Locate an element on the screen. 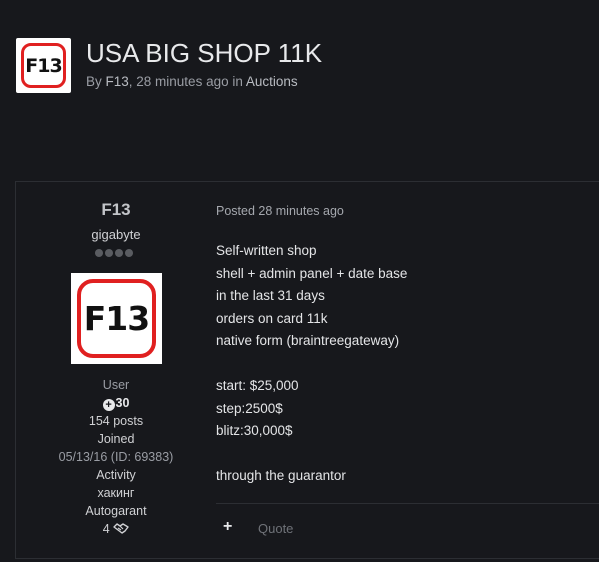 This screenshot has height=562, width=599. post-line: blitz:30,000$ is located at coordinates (254, 430).